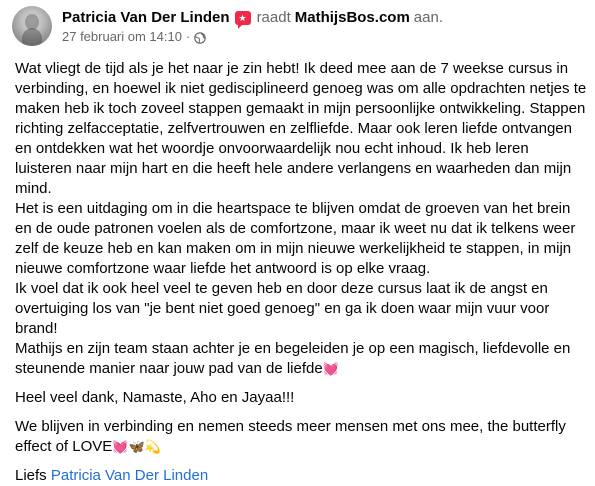  Describe the element at coordinates (242, 20) in the screenshot. I see `recommendation-icon: ★` at that location.